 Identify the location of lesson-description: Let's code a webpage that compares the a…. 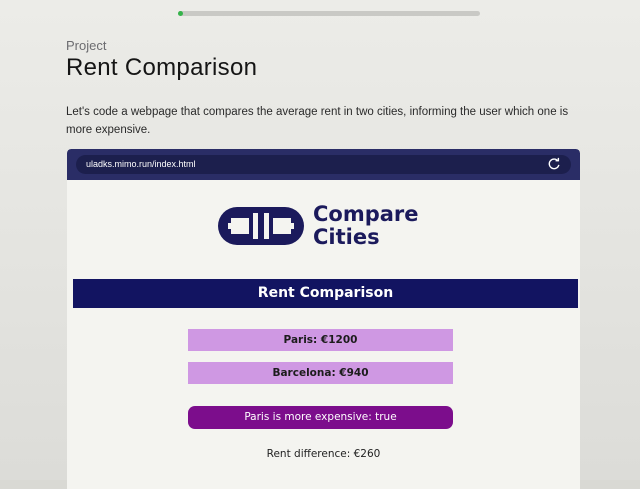
(317, 121).